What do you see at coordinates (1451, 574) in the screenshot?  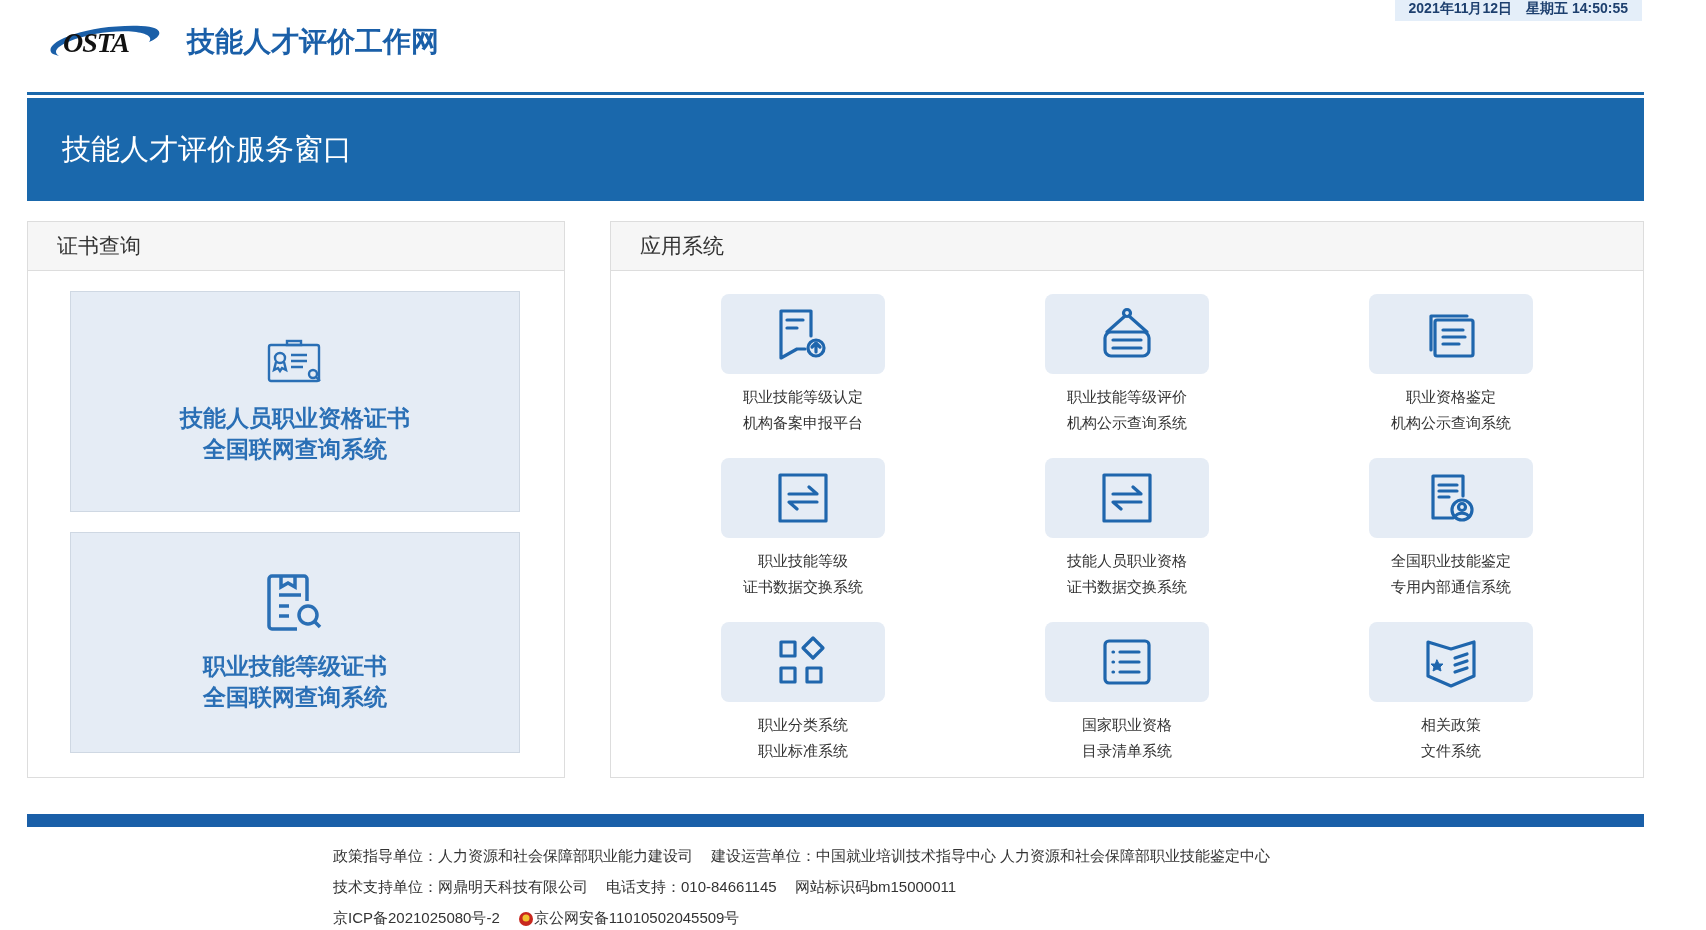 I see `app-link: 全国职业技能鉴定 专用内部通信系统` at bounding box center [1451, 574].